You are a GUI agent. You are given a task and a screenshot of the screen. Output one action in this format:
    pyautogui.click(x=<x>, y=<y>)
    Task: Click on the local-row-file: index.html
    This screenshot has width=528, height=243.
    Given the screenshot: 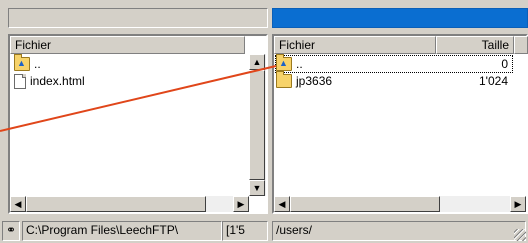 What is the action you would take?
    pyautogui.click(x=49, y=81)
    